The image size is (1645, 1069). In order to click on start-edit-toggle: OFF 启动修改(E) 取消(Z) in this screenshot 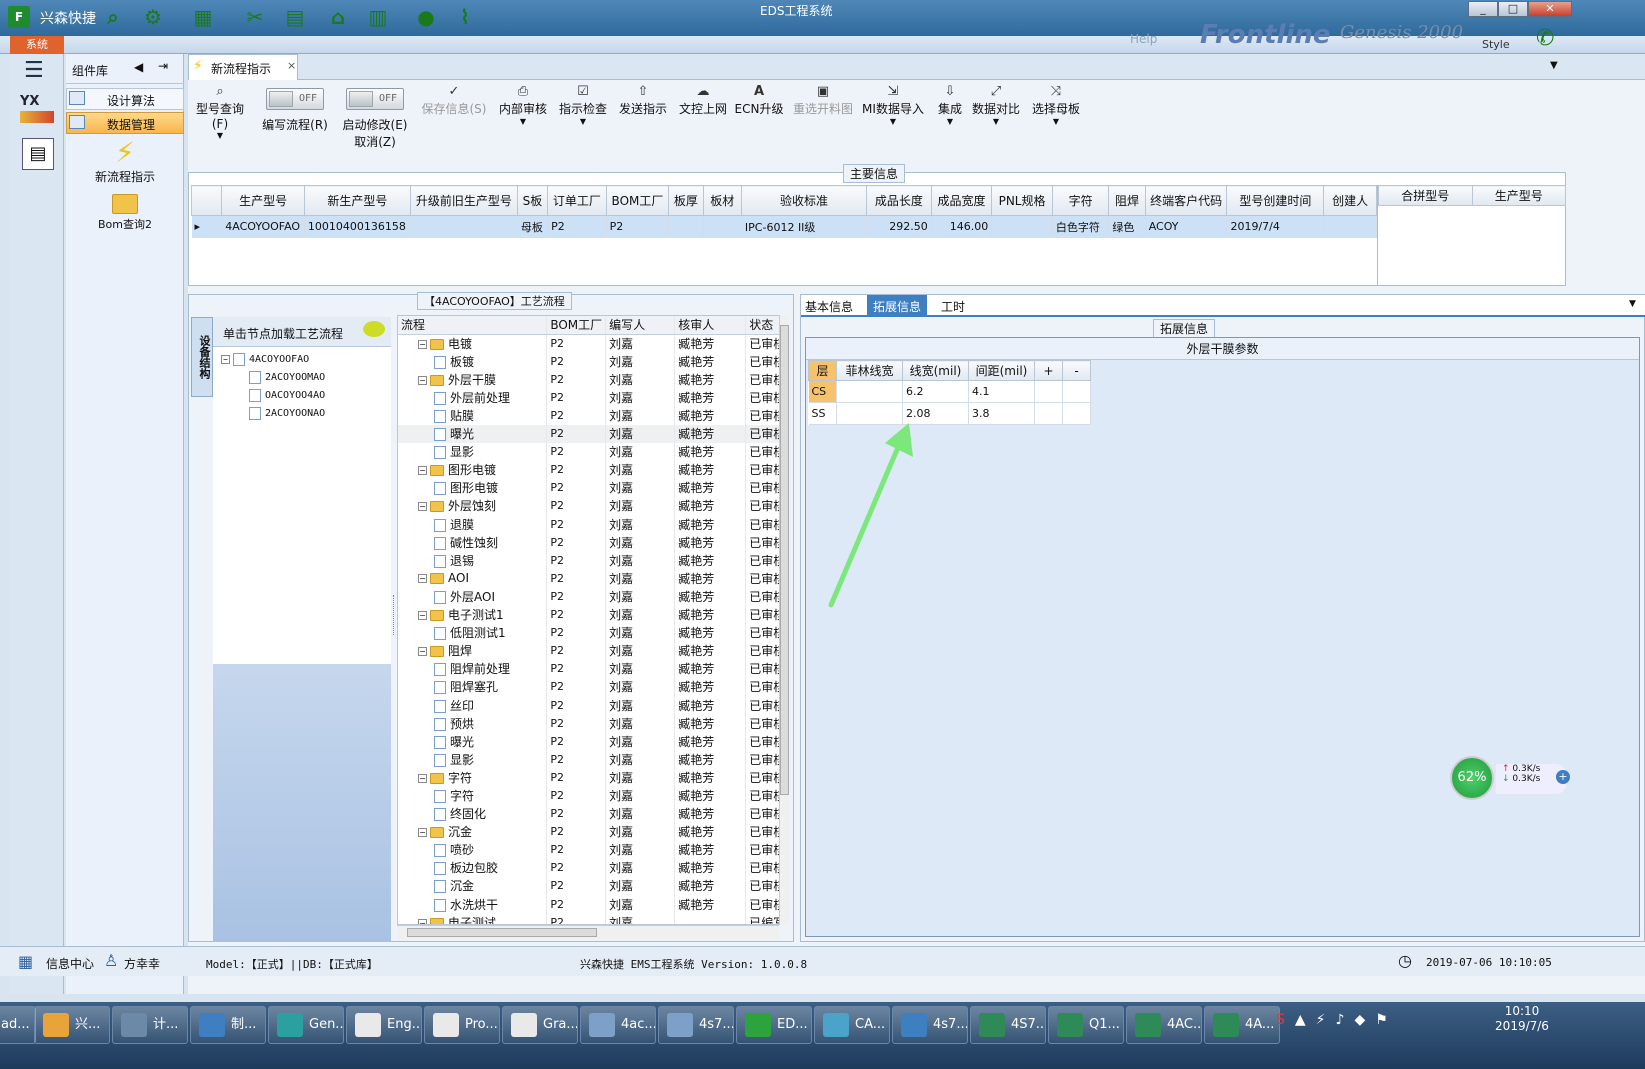, I will do `click(375, 119)`.